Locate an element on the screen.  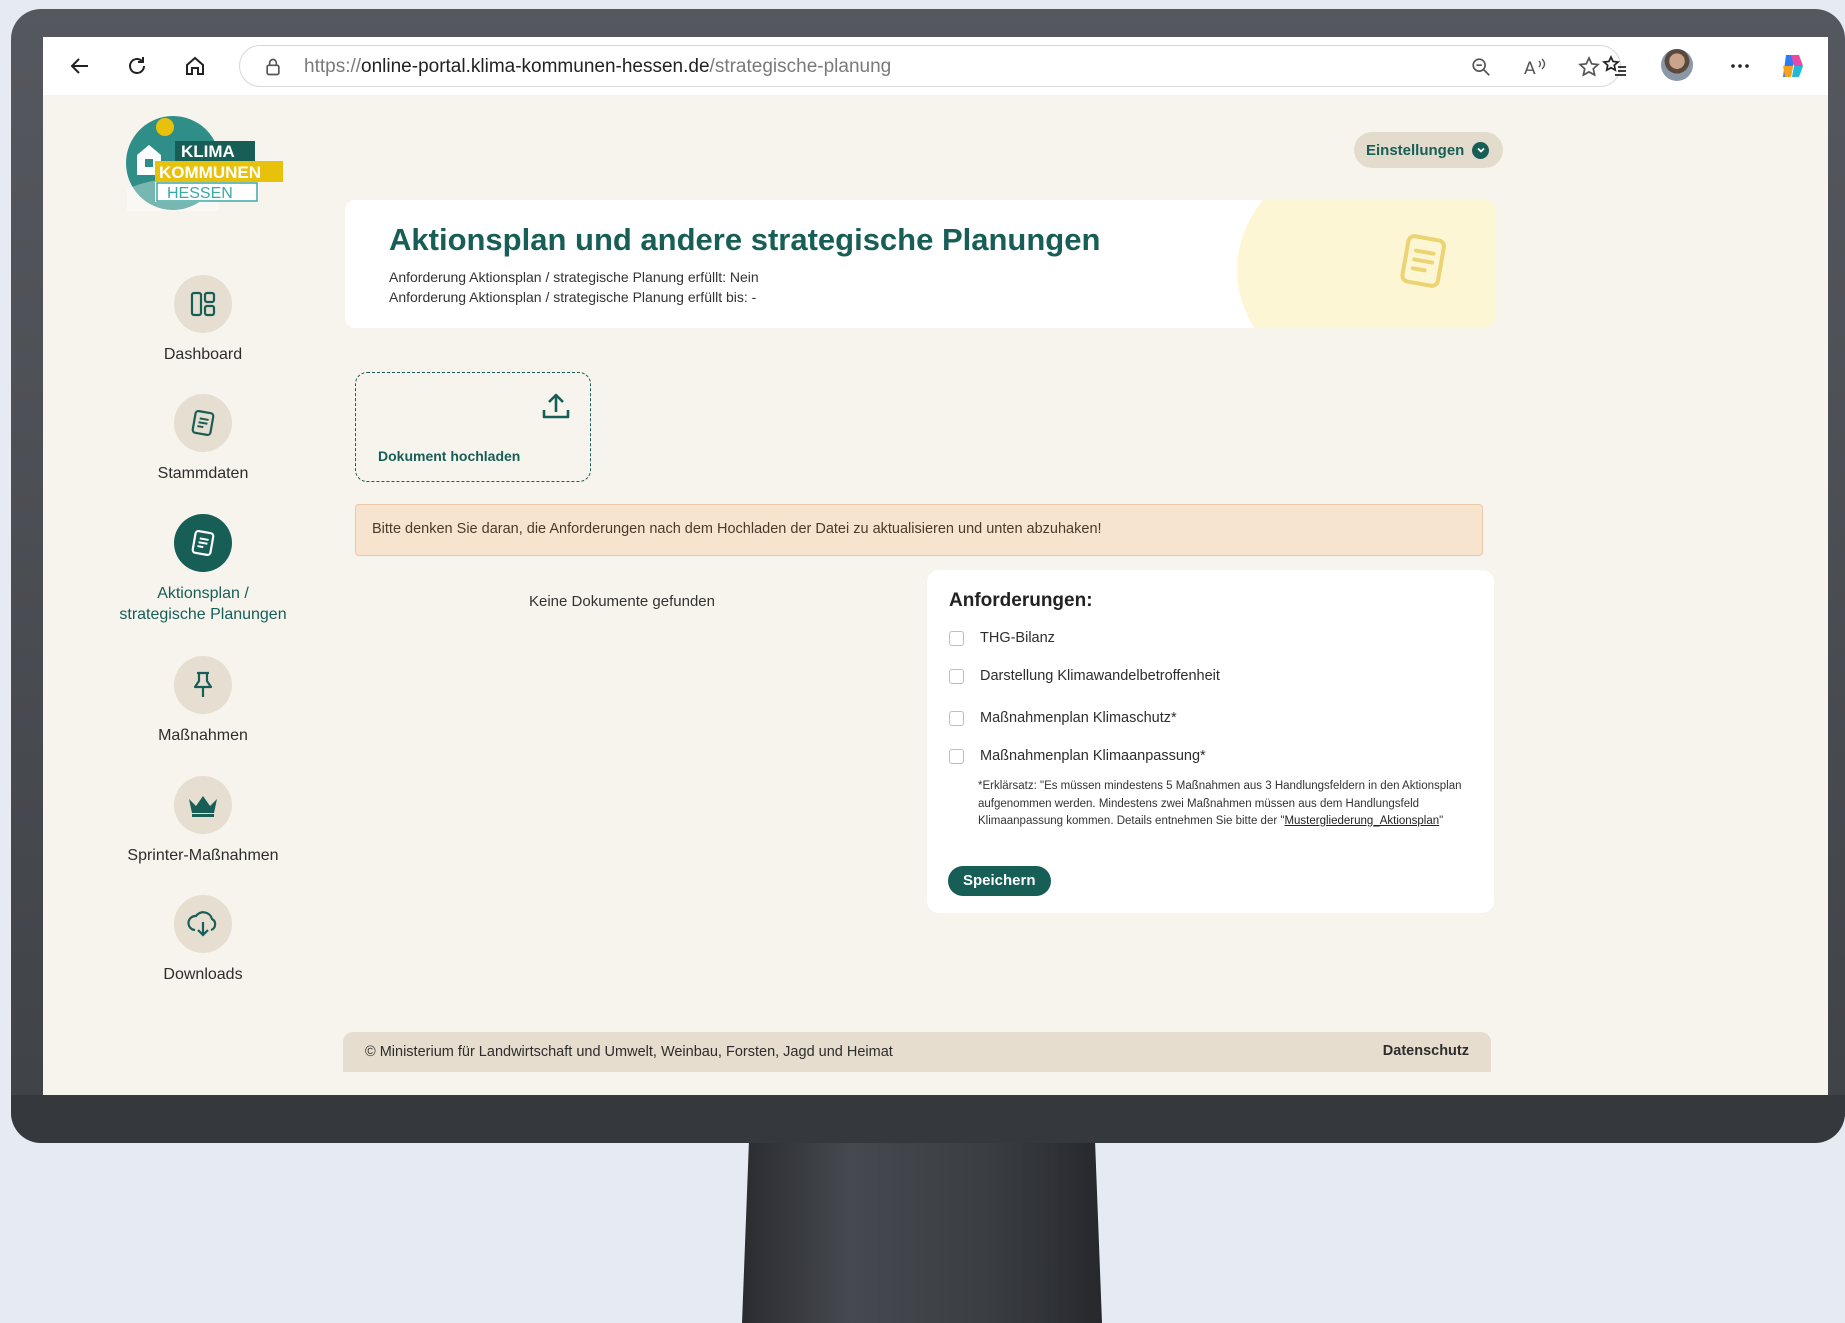
reload-icon is located at coordinates (137, 65).